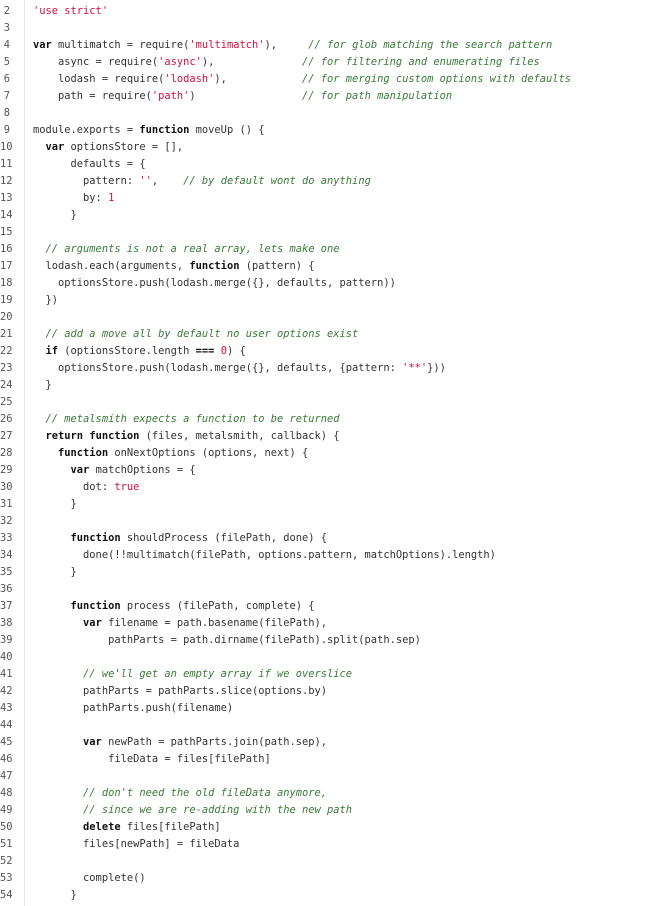 The height and width of the screenshot is (906, 660). I want to click on code-line: 29 var matchOptions = {, so click(330, 470).